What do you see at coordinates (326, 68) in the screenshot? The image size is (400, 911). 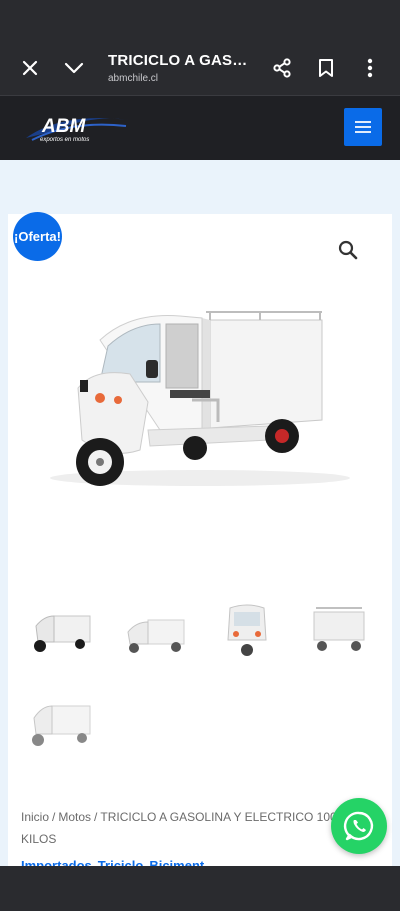 I see `bookmark-icon` at bounding box center [326, 68].